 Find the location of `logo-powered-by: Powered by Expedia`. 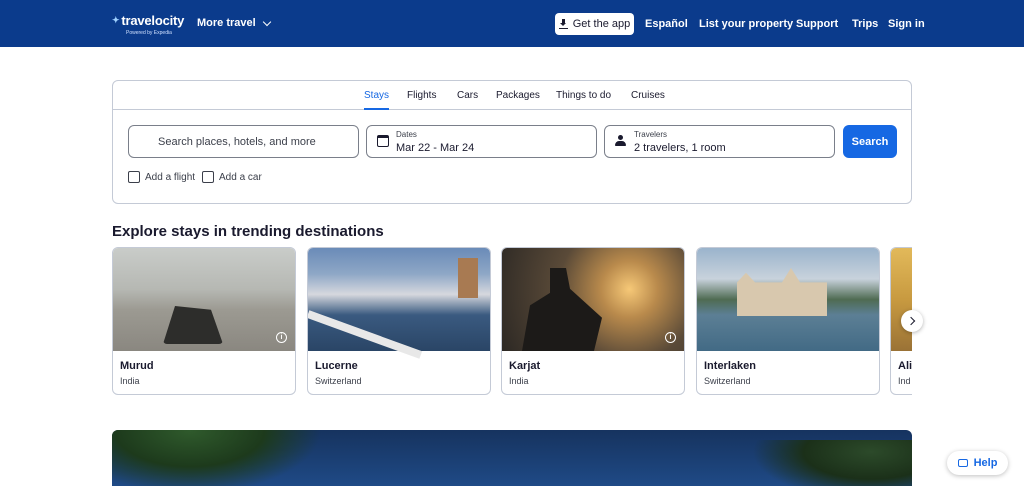

logo-powered-by: Powered by Expedia is located at coordinates (149, 33).